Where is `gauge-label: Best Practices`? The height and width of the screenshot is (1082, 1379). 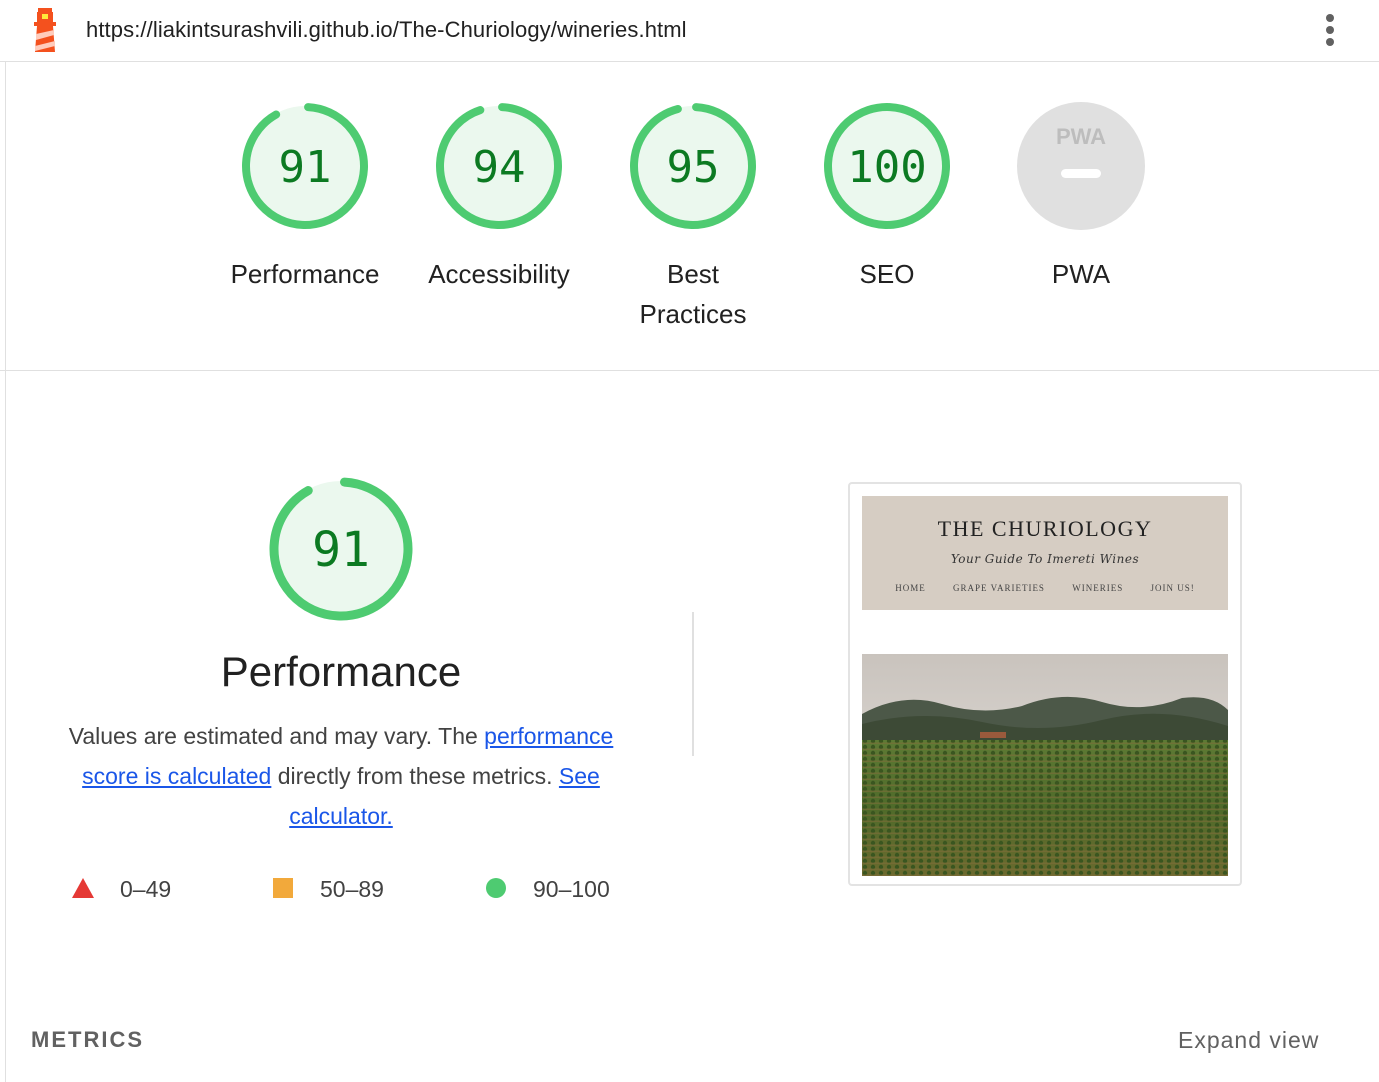
gauge-label: Best Practices is located at coordinates (693, 294).